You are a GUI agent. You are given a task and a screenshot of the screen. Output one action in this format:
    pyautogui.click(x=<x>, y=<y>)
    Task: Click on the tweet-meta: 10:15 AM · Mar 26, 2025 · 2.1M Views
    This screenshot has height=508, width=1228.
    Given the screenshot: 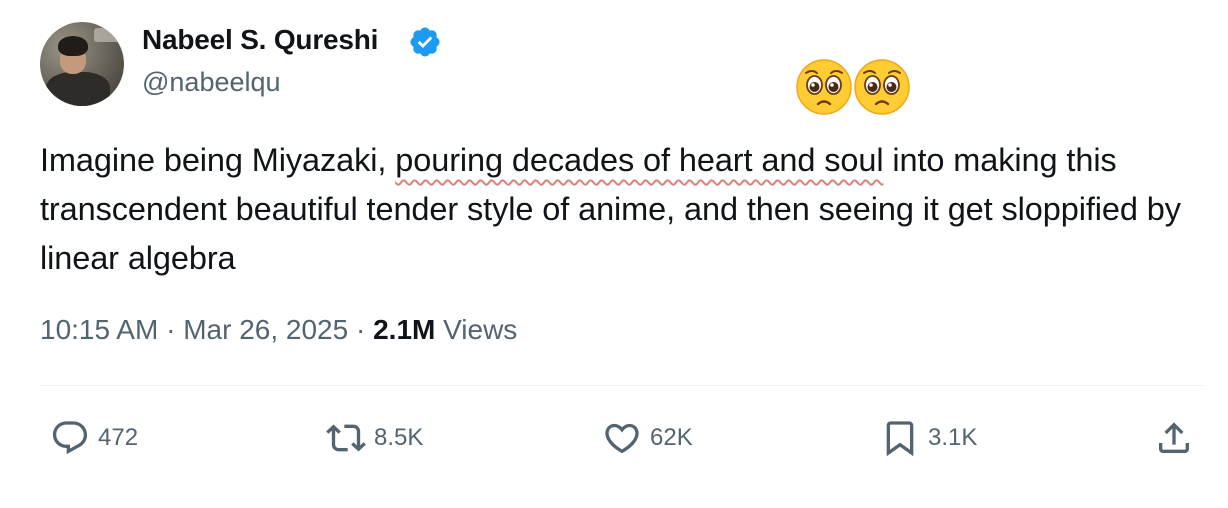 What is the action you would take?
    pyautogui.click(x=278, y=330)
    